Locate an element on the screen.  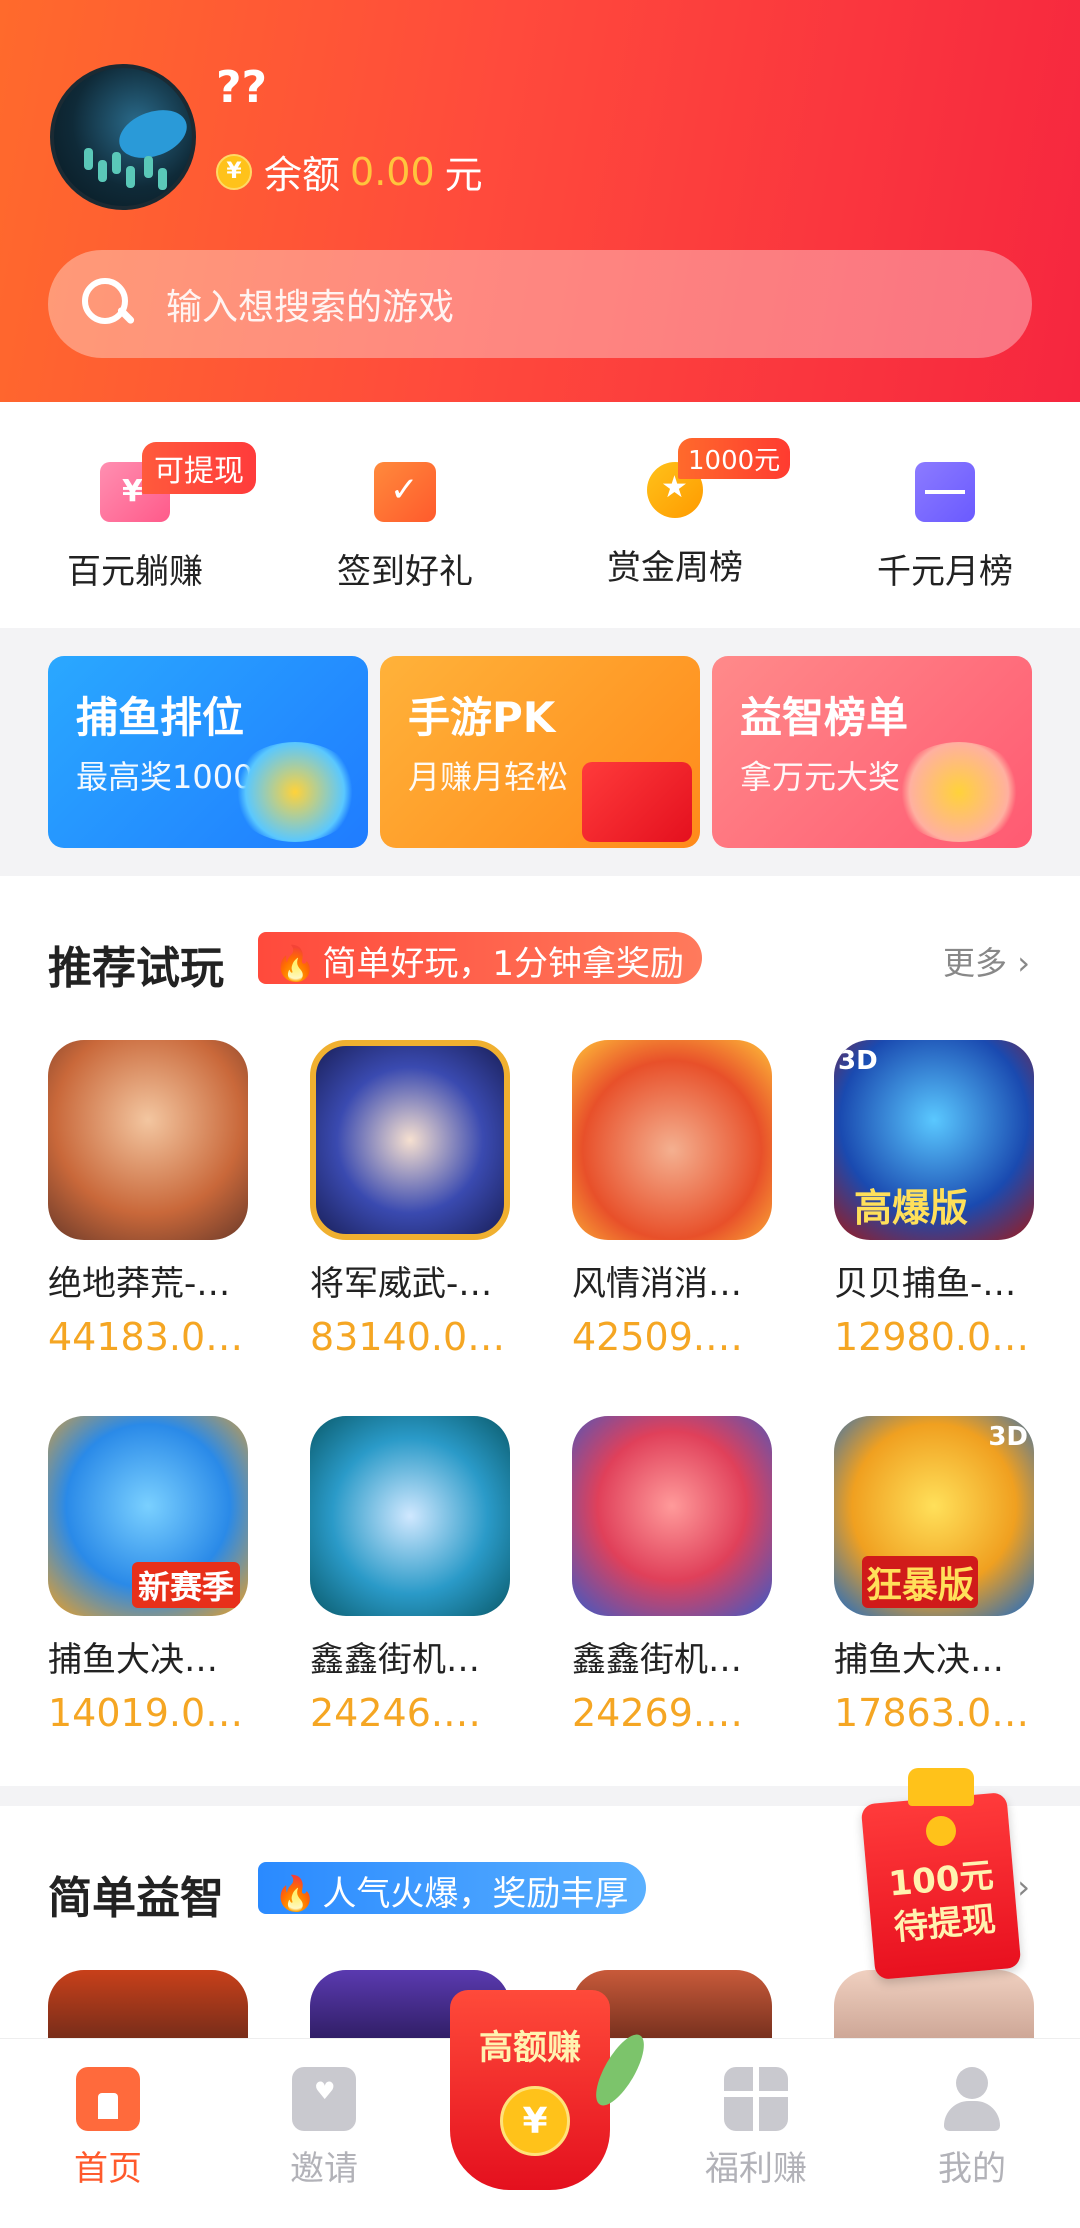
tab-mine: 我的 is located at coordinates (972, 2128).